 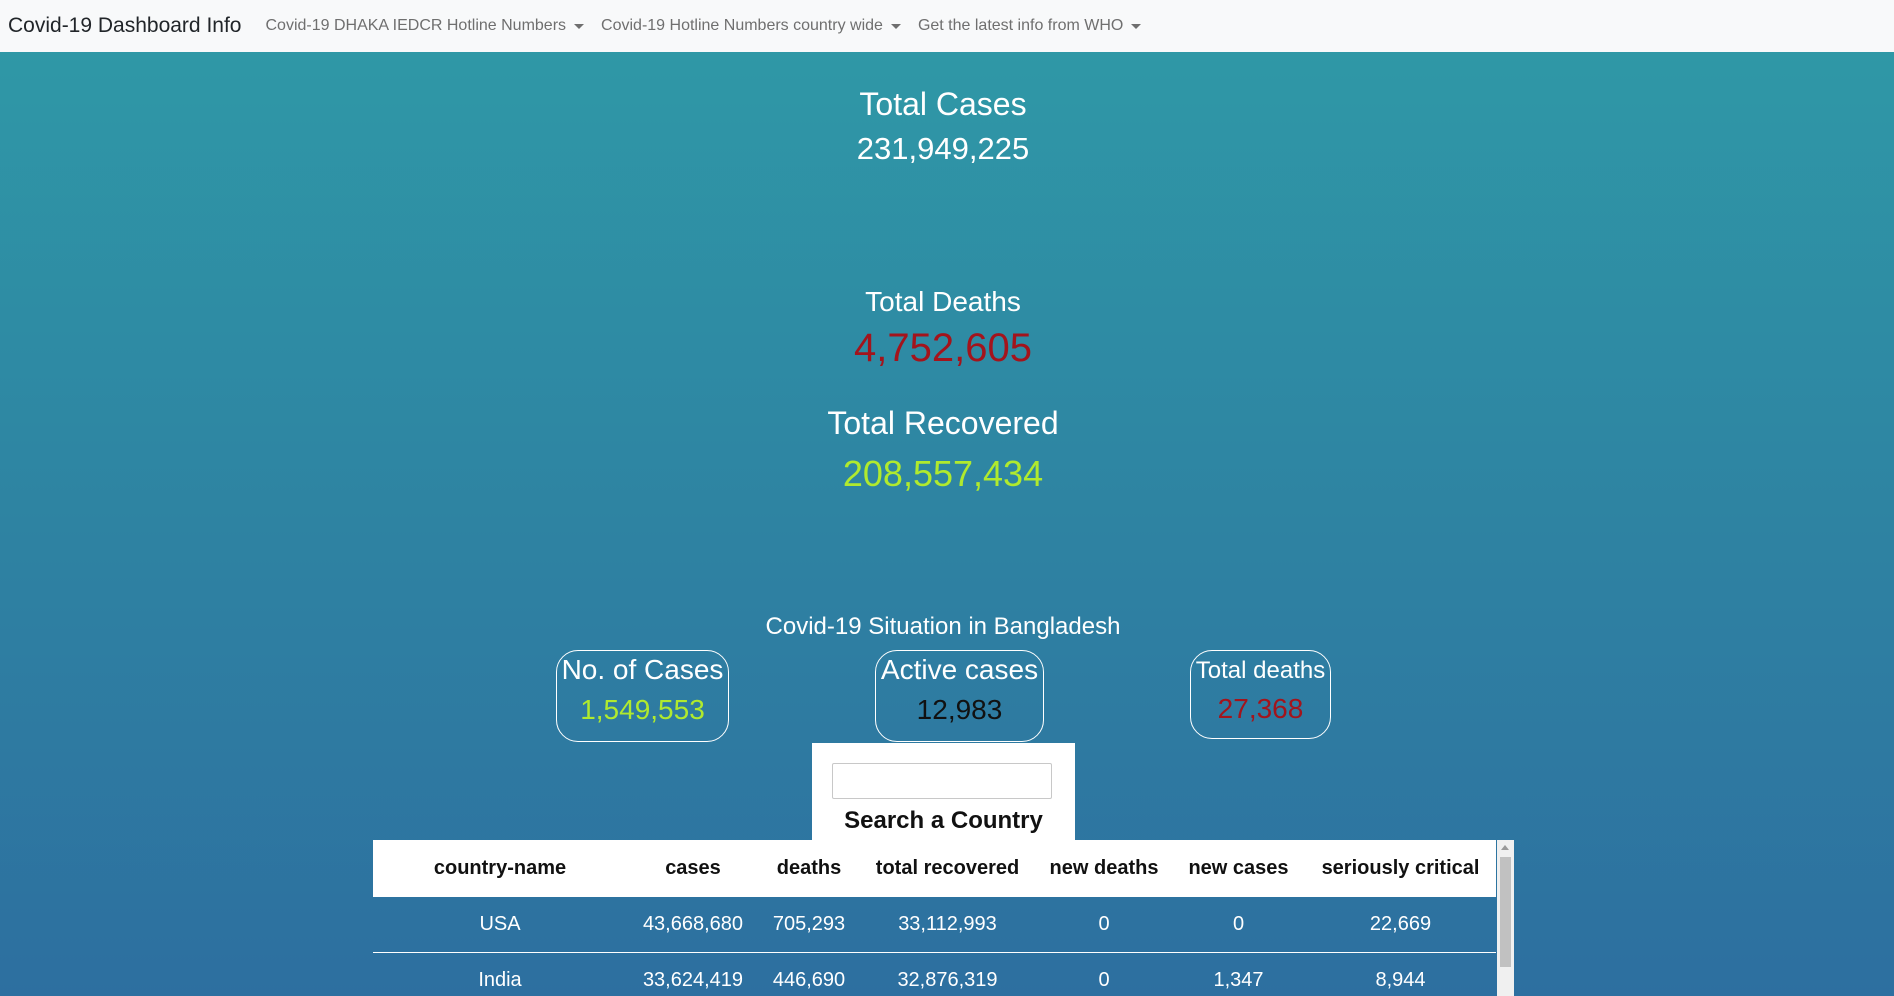 What do you see at coordinates (943, 450) in the screenshot?
I see `total-recovered-block: Total Recovered 208,557,434` at bounding box center [943, 450].